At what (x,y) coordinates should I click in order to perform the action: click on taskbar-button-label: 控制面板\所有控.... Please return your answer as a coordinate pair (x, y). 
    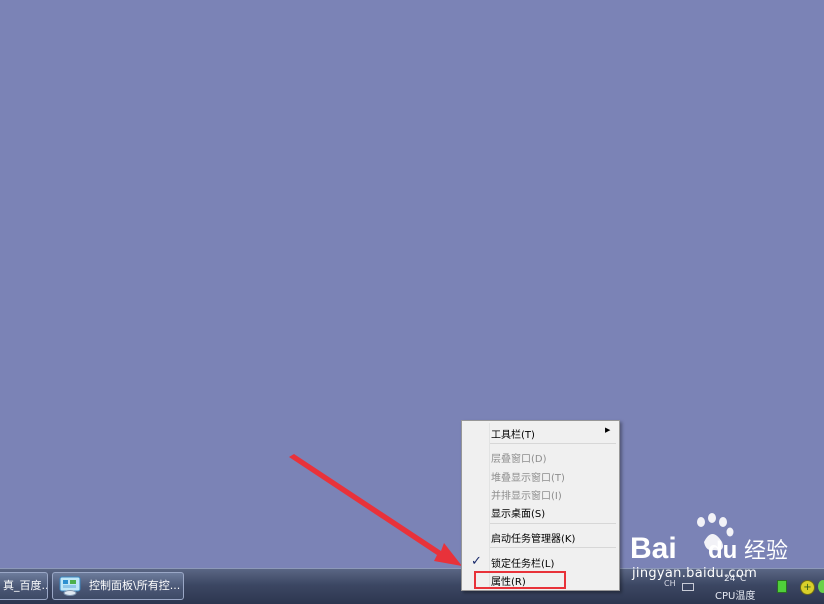
    Looking at the image, I should click on (135, 585).